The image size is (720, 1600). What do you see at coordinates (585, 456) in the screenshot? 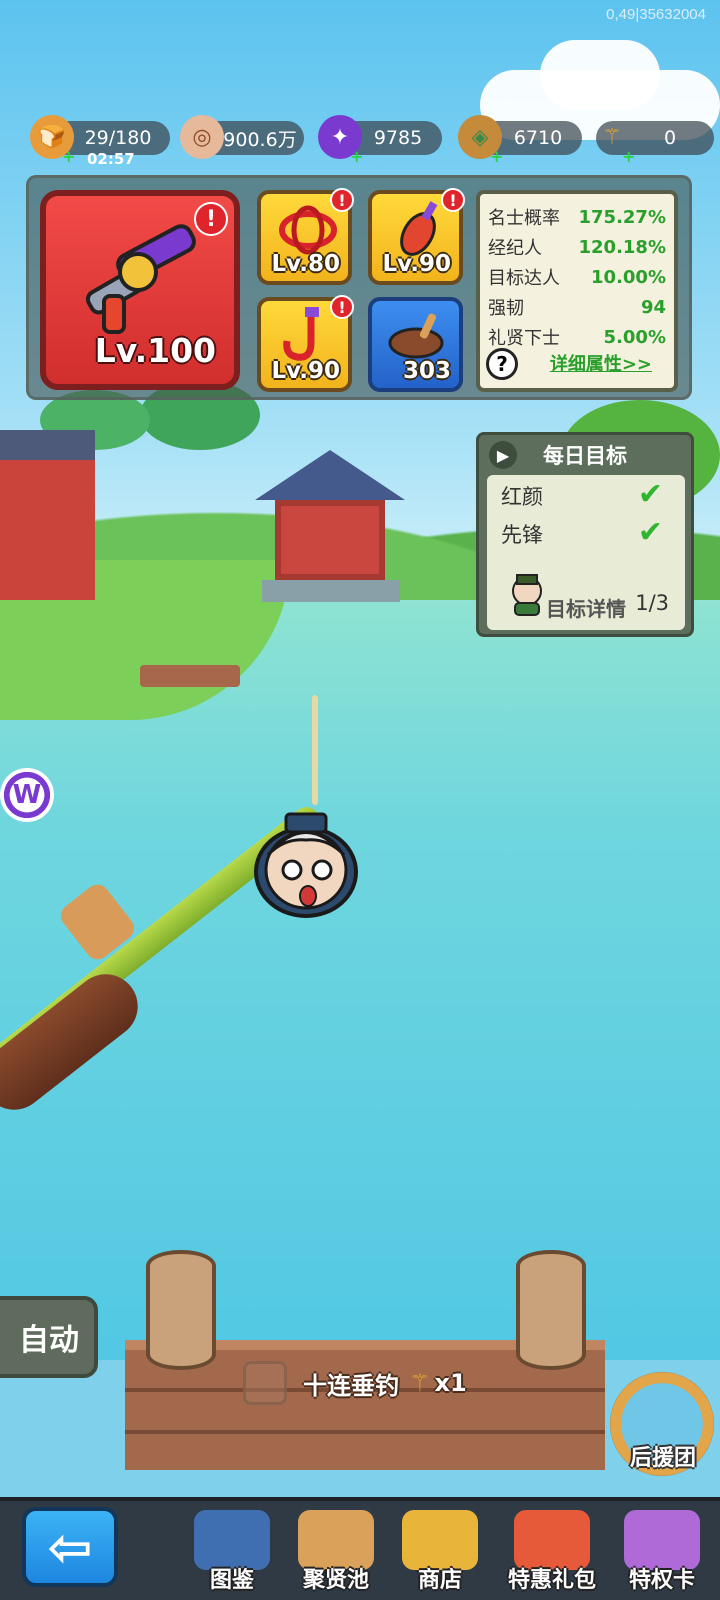
I see `daily-goals-title: 每日目标` at bounding box center [585, 456].